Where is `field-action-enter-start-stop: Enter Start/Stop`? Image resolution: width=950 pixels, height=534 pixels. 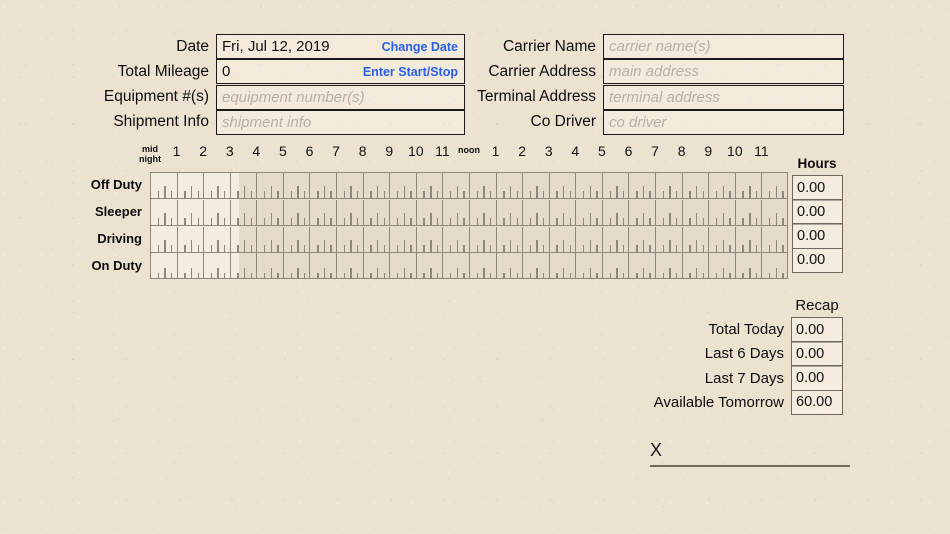
field-action-enter-start-stop: Enter Start/Stop is located at coordinates (410, 72).